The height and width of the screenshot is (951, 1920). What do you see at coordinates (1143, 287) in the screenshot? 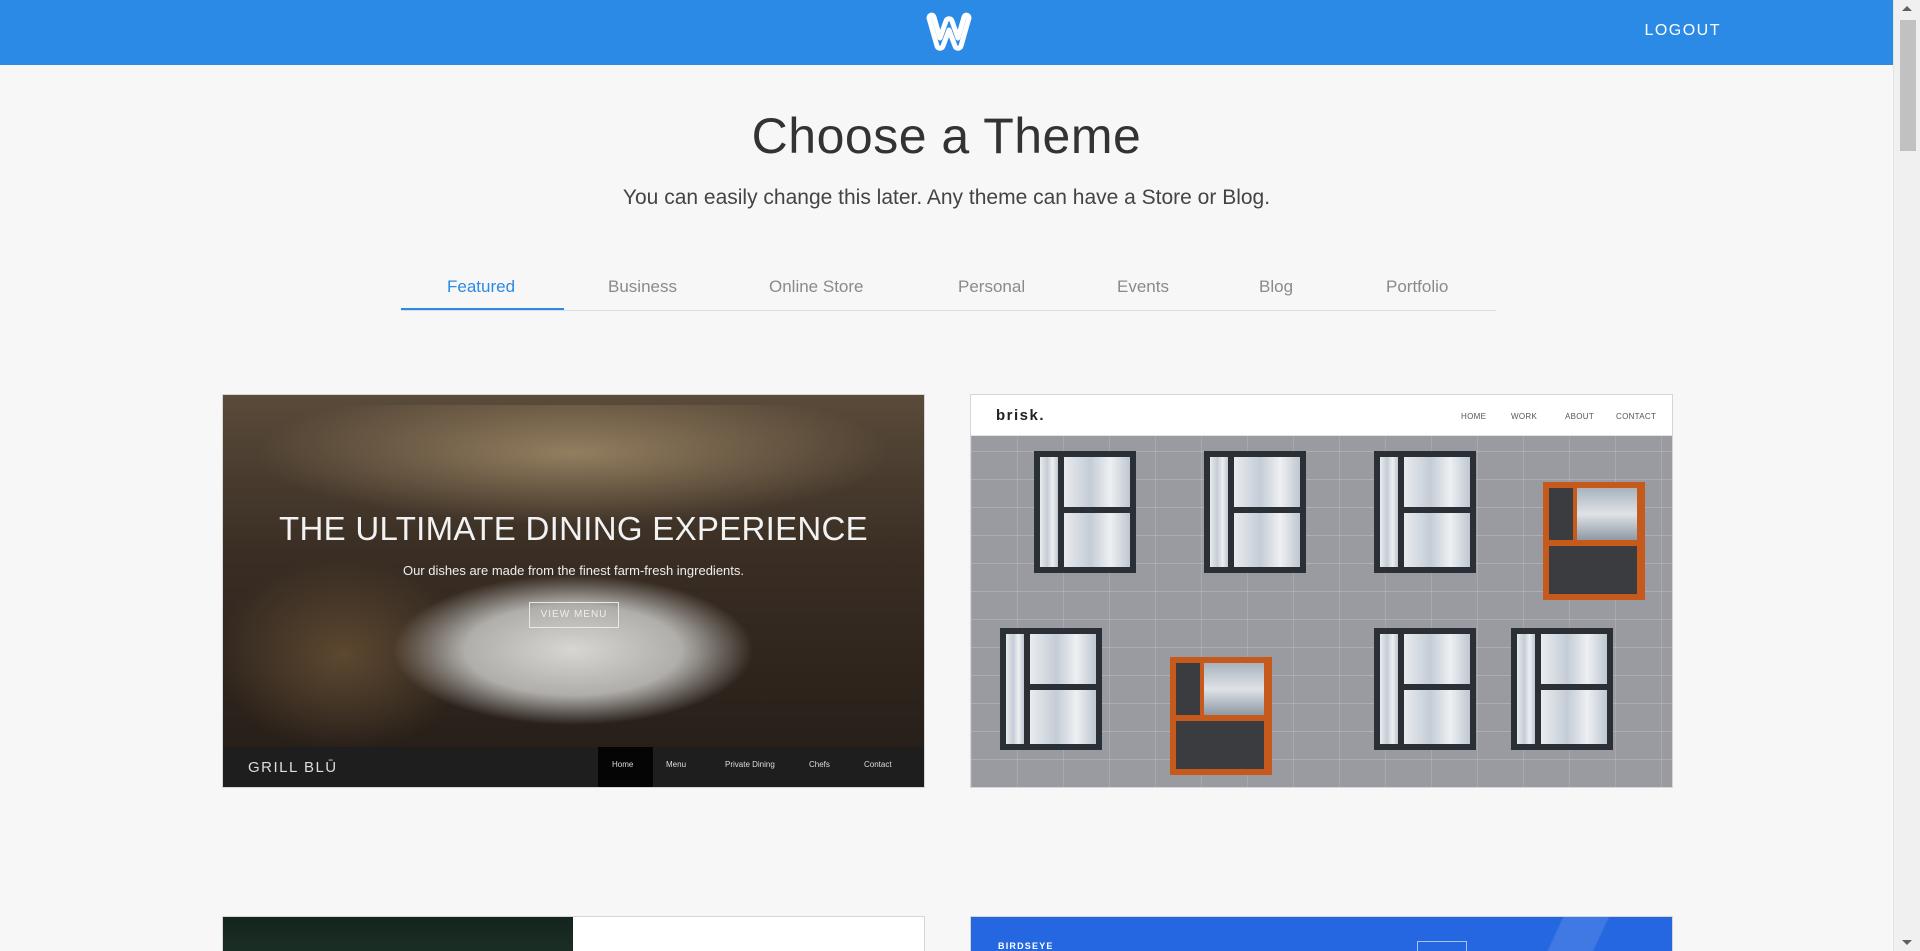
I see `tab-events: Events` at bounding box center [1143, 287].